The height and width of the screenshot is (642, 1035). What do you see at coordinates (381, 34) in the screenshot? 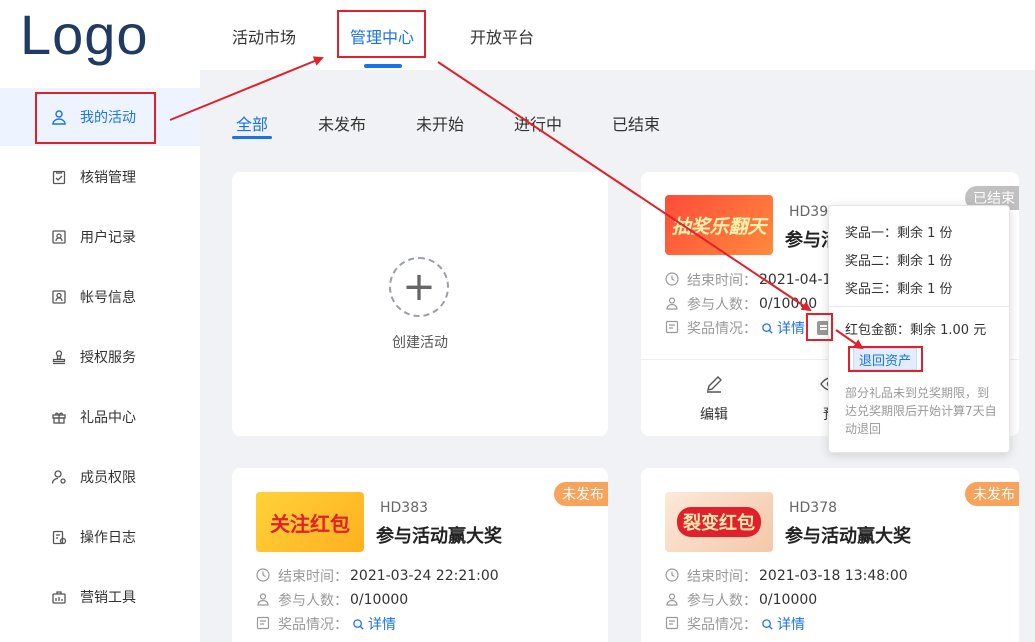
I see `annotation-box-management-center` at bounding box center [381, 34].